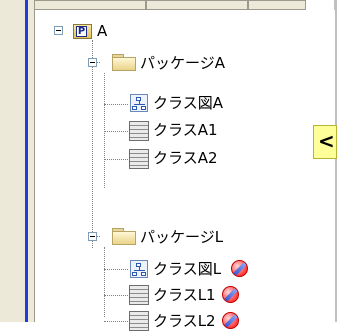 This screenshot has height=331, width=337. What do you see at coordinates (92, 62) in the screenshot?
I see `collapse-toggle-package-a` at bounding box center [92, 62].